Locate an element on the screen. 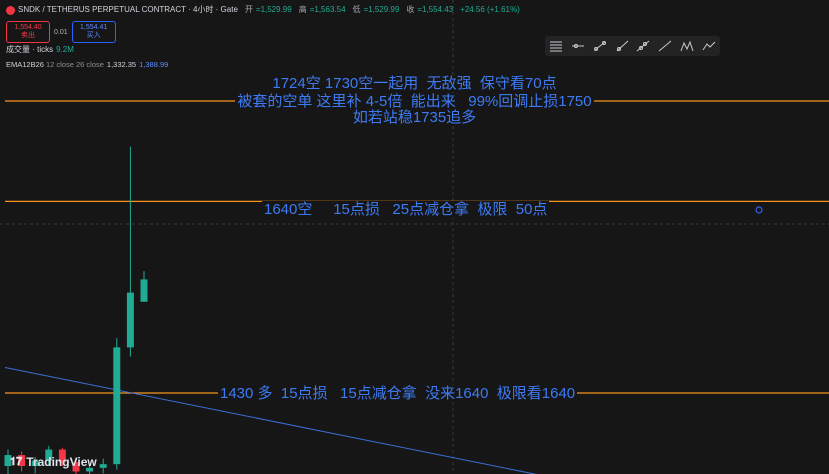  drawing-toolbar is located at coordinates (632, 46).